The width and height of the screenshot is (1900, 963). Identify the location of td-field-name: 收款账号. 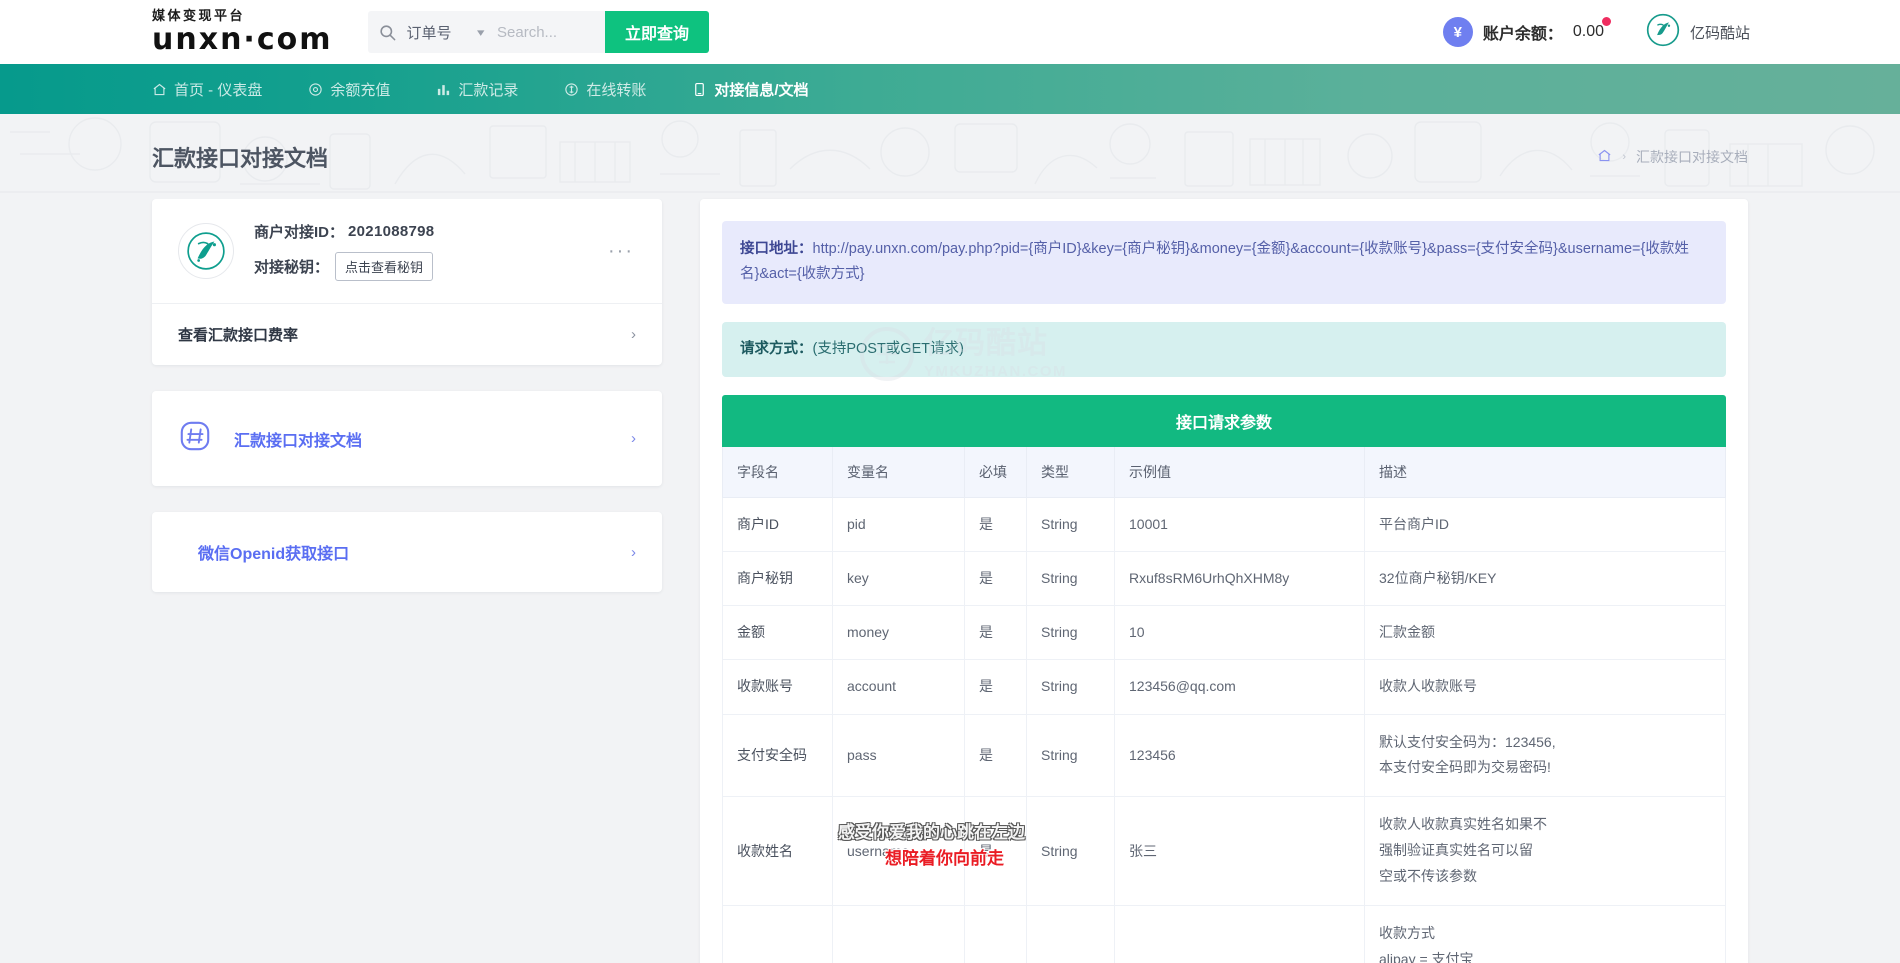
(777, 687).